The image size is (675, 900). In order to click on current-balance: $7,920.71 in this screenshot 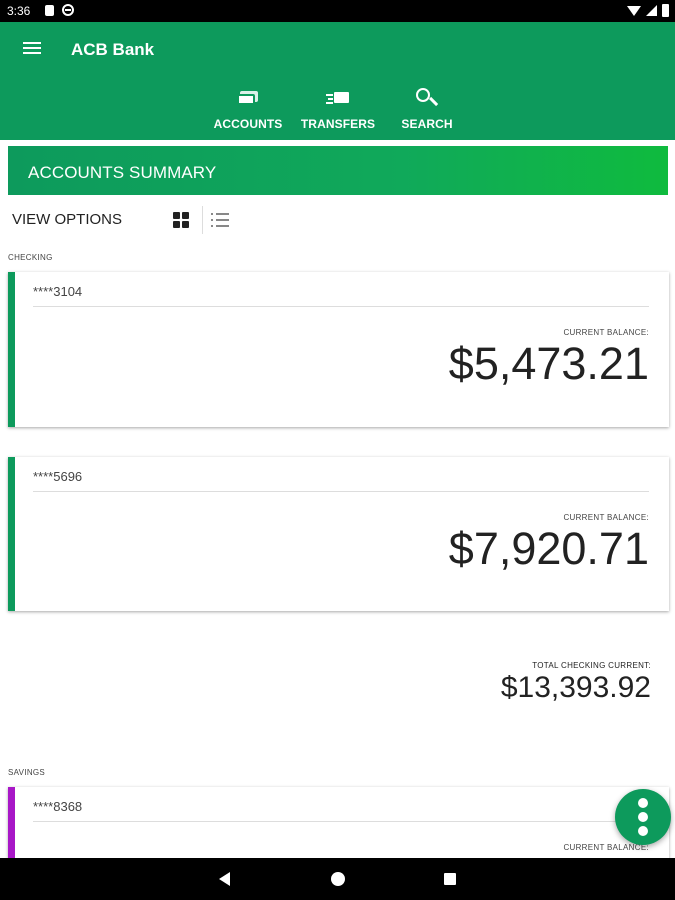, I will do `click(548, 548)`.